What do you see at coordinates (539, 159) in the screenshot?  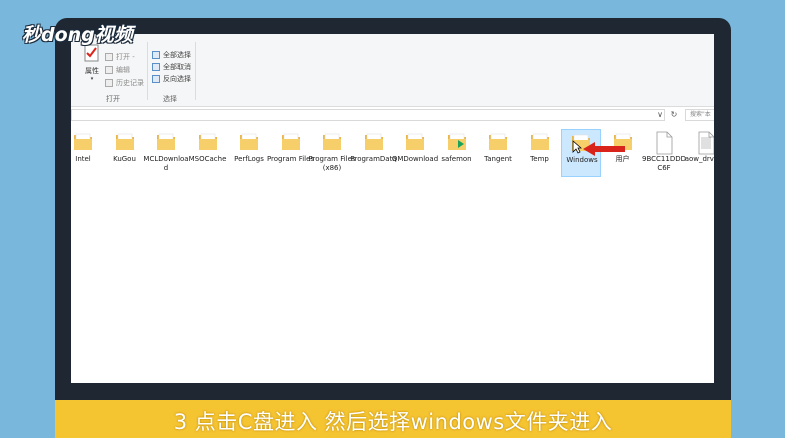 I see `file-item-label: Temp` at bounding box center [539, 159].